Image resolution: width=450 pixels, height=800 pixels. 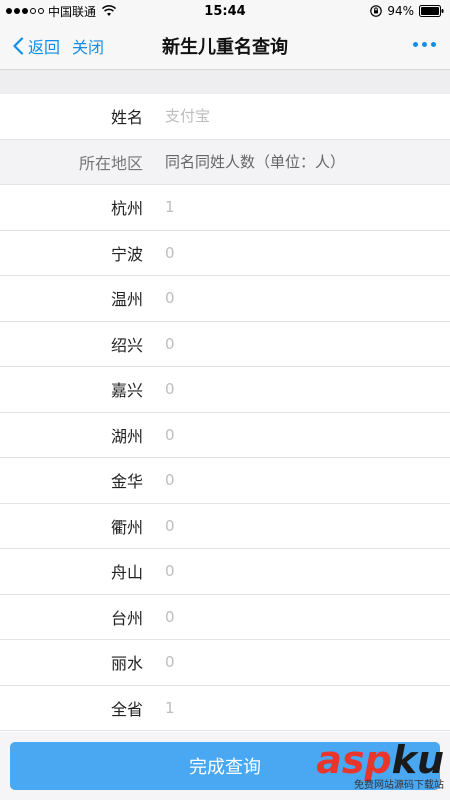 What do you see at coordinates (225, 708) in the screenshot?
I see `region-row-total: 全省 1` at bounding box center [225, 708].